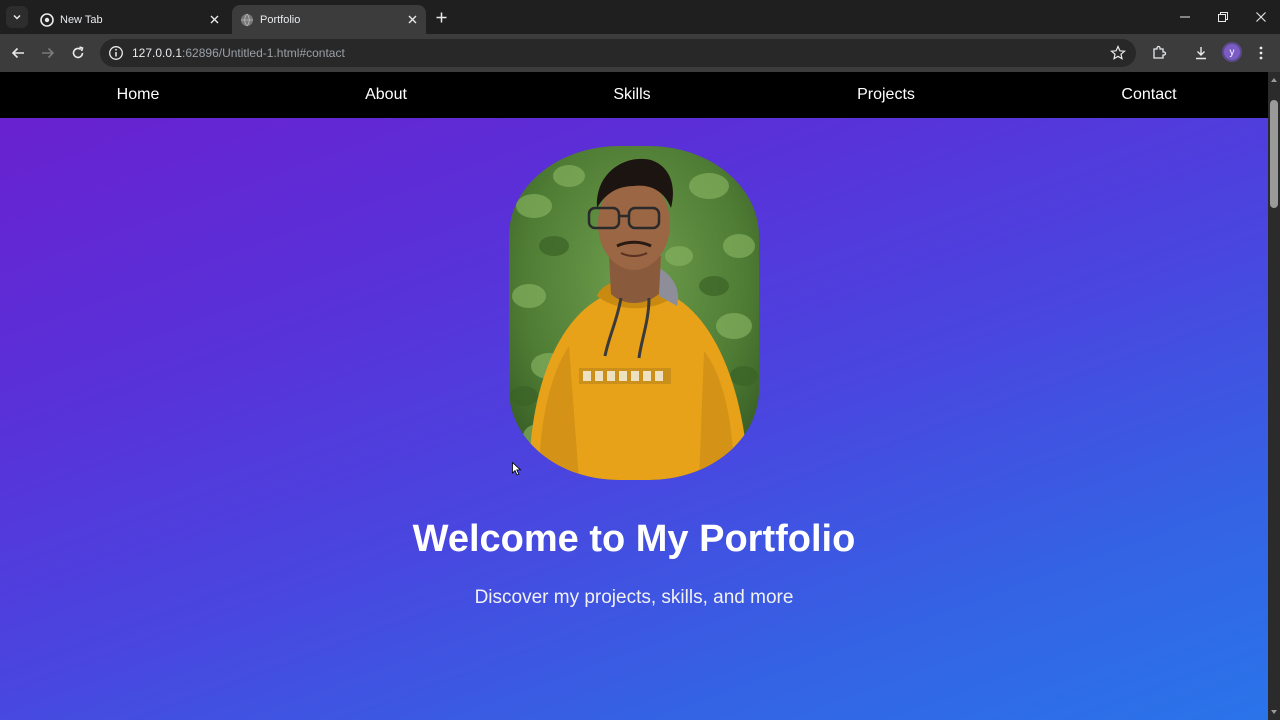  Describe the element at coordinates (1274, 154) in the screenshot. I see `scrollbar-thumb` at that location.